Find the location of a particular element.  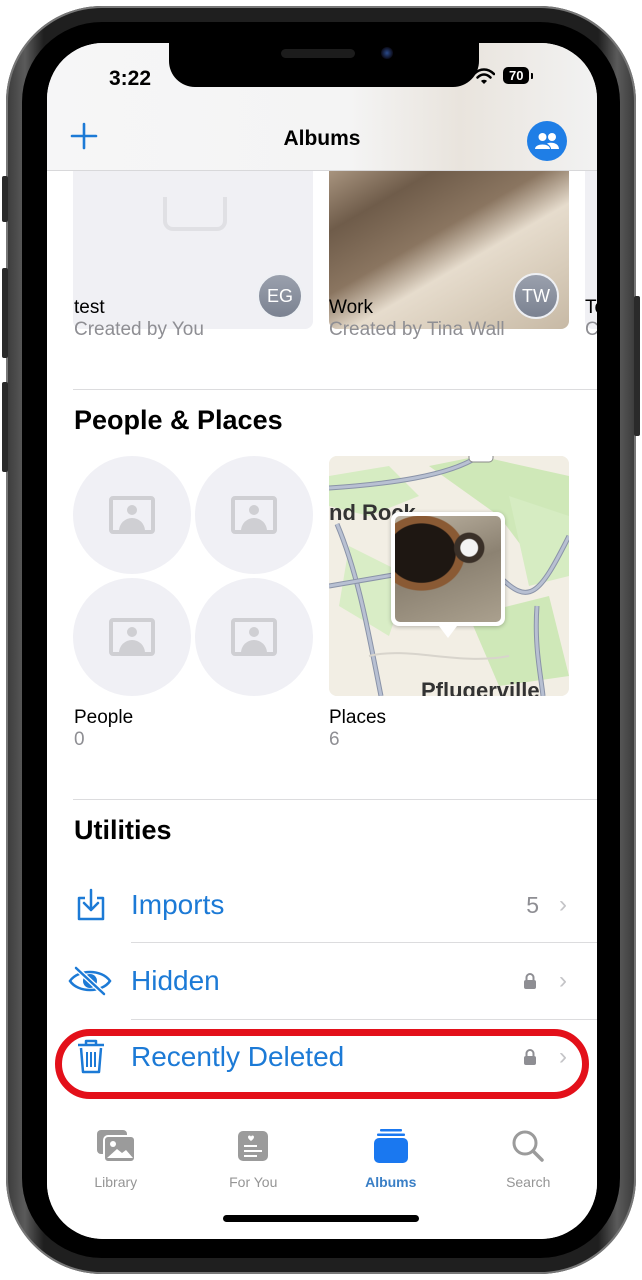

album-subtitle: Created by You is located at coordinates (139, 329).